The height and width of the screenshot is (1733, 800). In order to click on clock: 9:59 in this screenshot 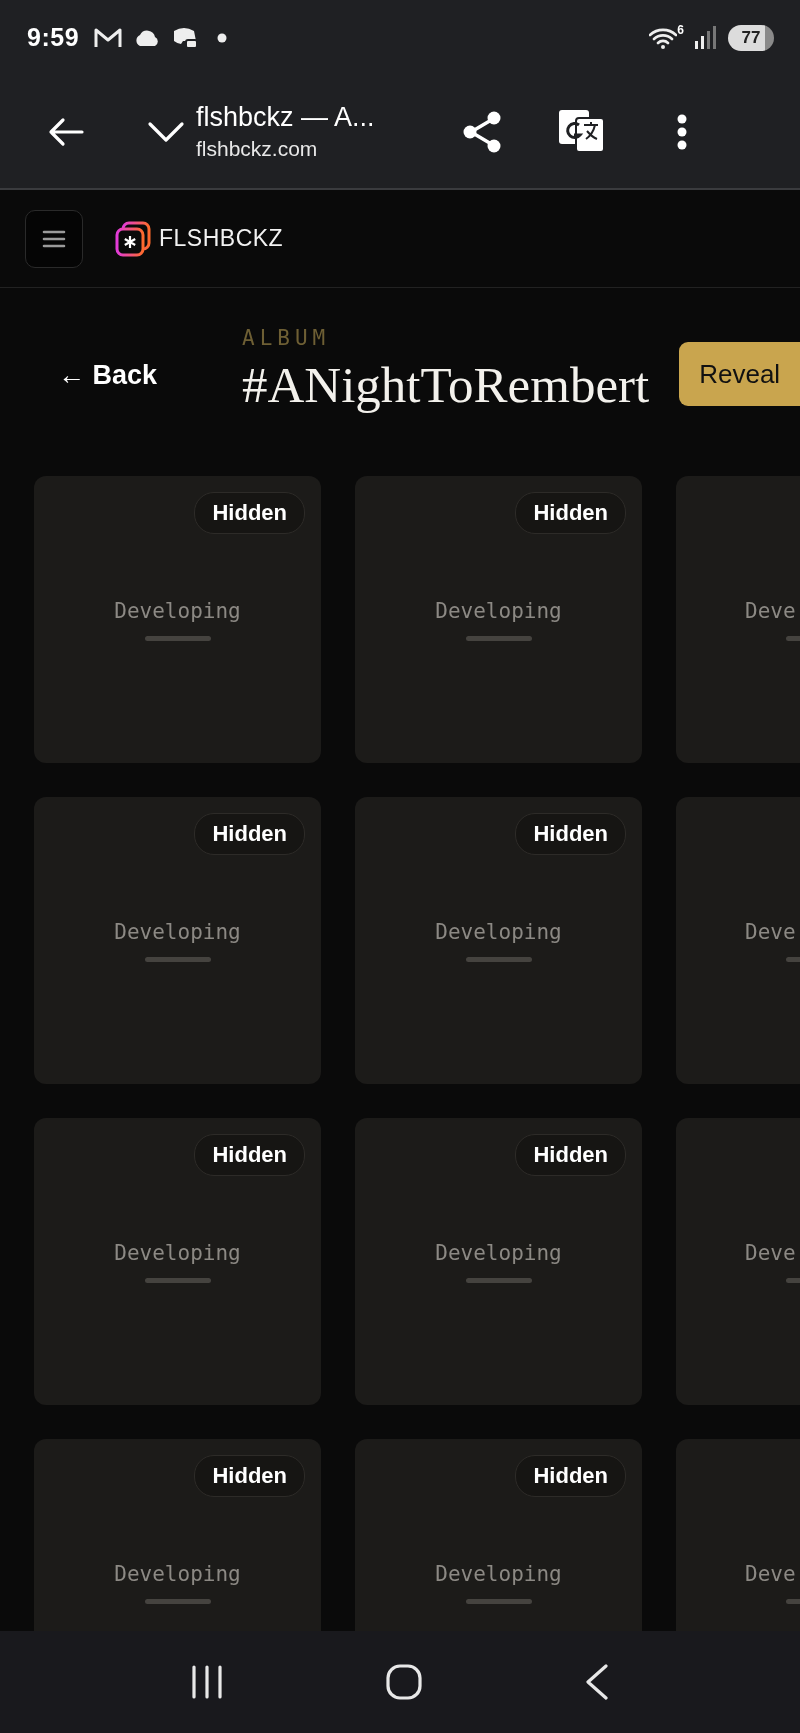, I will do `click(53, 37)`.